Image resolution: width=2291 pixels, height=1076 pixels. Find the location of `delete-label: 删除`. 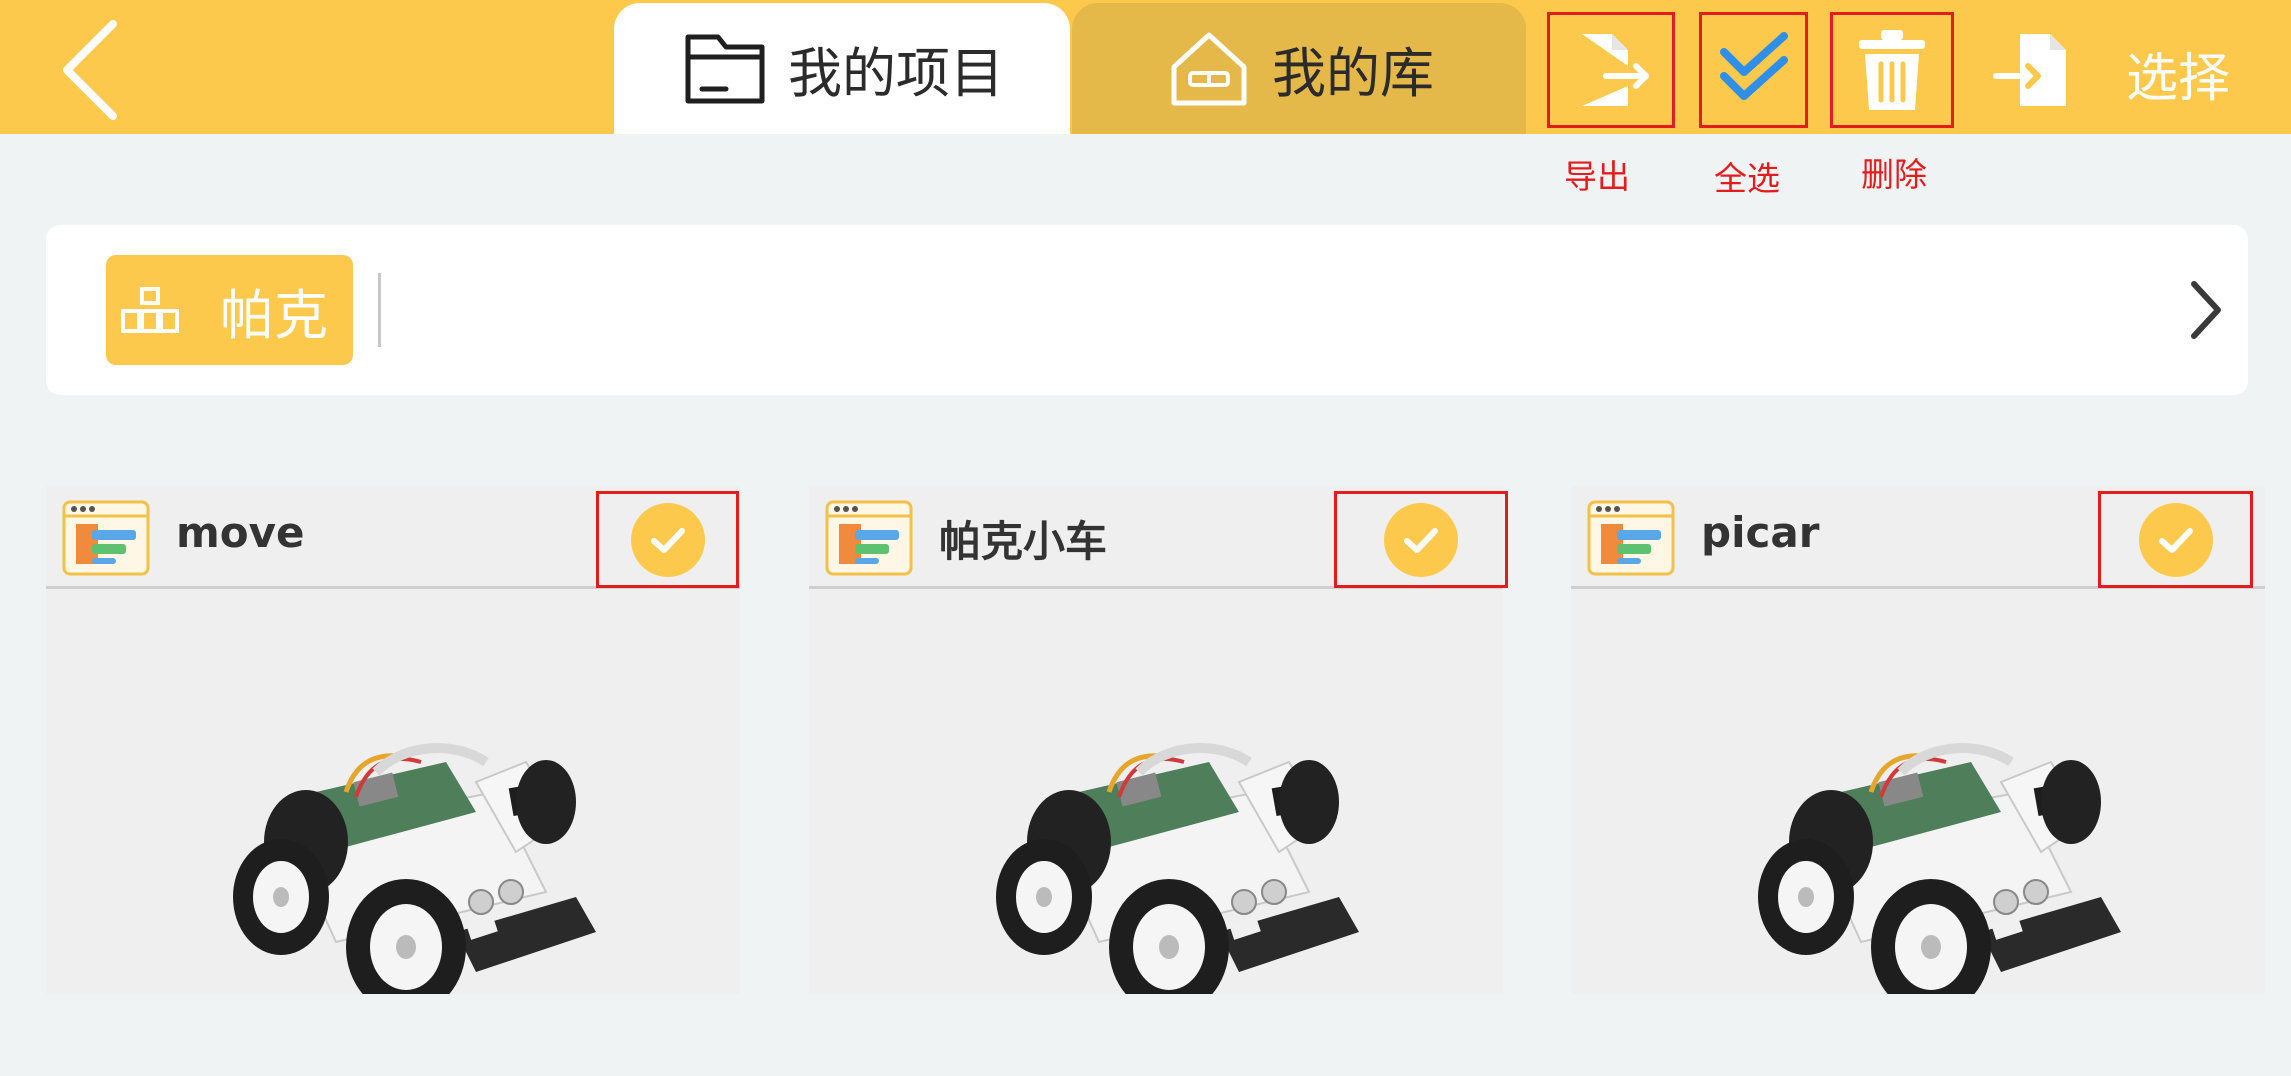

delete-label: 删除 is located at coordinates (1894, 174).